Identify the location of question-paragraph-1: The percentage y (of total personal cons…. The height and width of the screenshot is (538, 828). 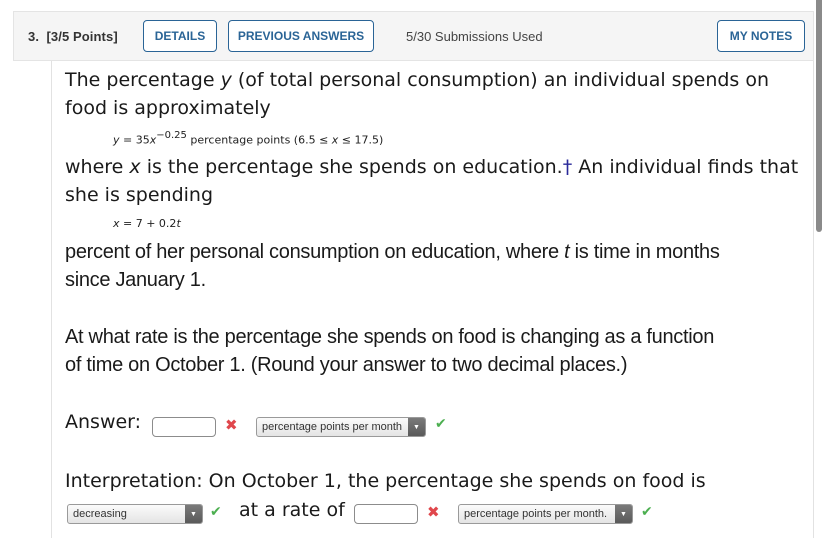
(417, 94).